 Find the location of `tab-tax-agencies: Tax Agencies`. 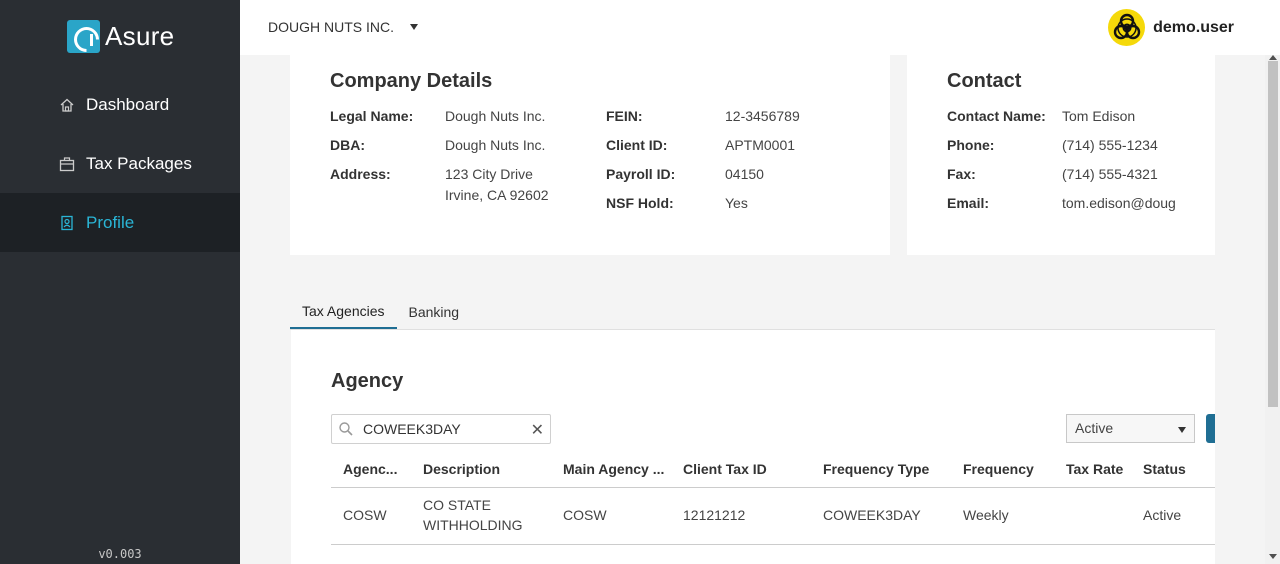

tab-tax-agencies: Tax Agencies is located at coordinates (343, 313).